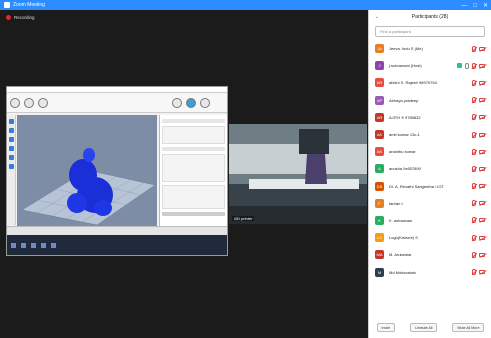 This screenshot has height=338, width=491. What do you see at coordinates (430, 168) in the screenshot?
I see `participant-row: Aanusha 9x657890` at bounding box center [430, 168].